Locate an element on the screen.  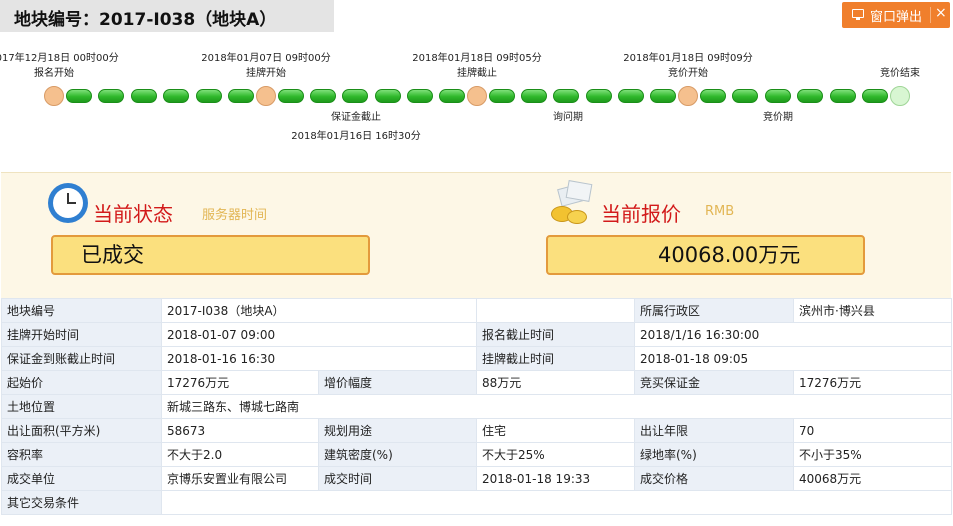
field-label: 挂牌开始时间 is located at coordinates (81, 334).